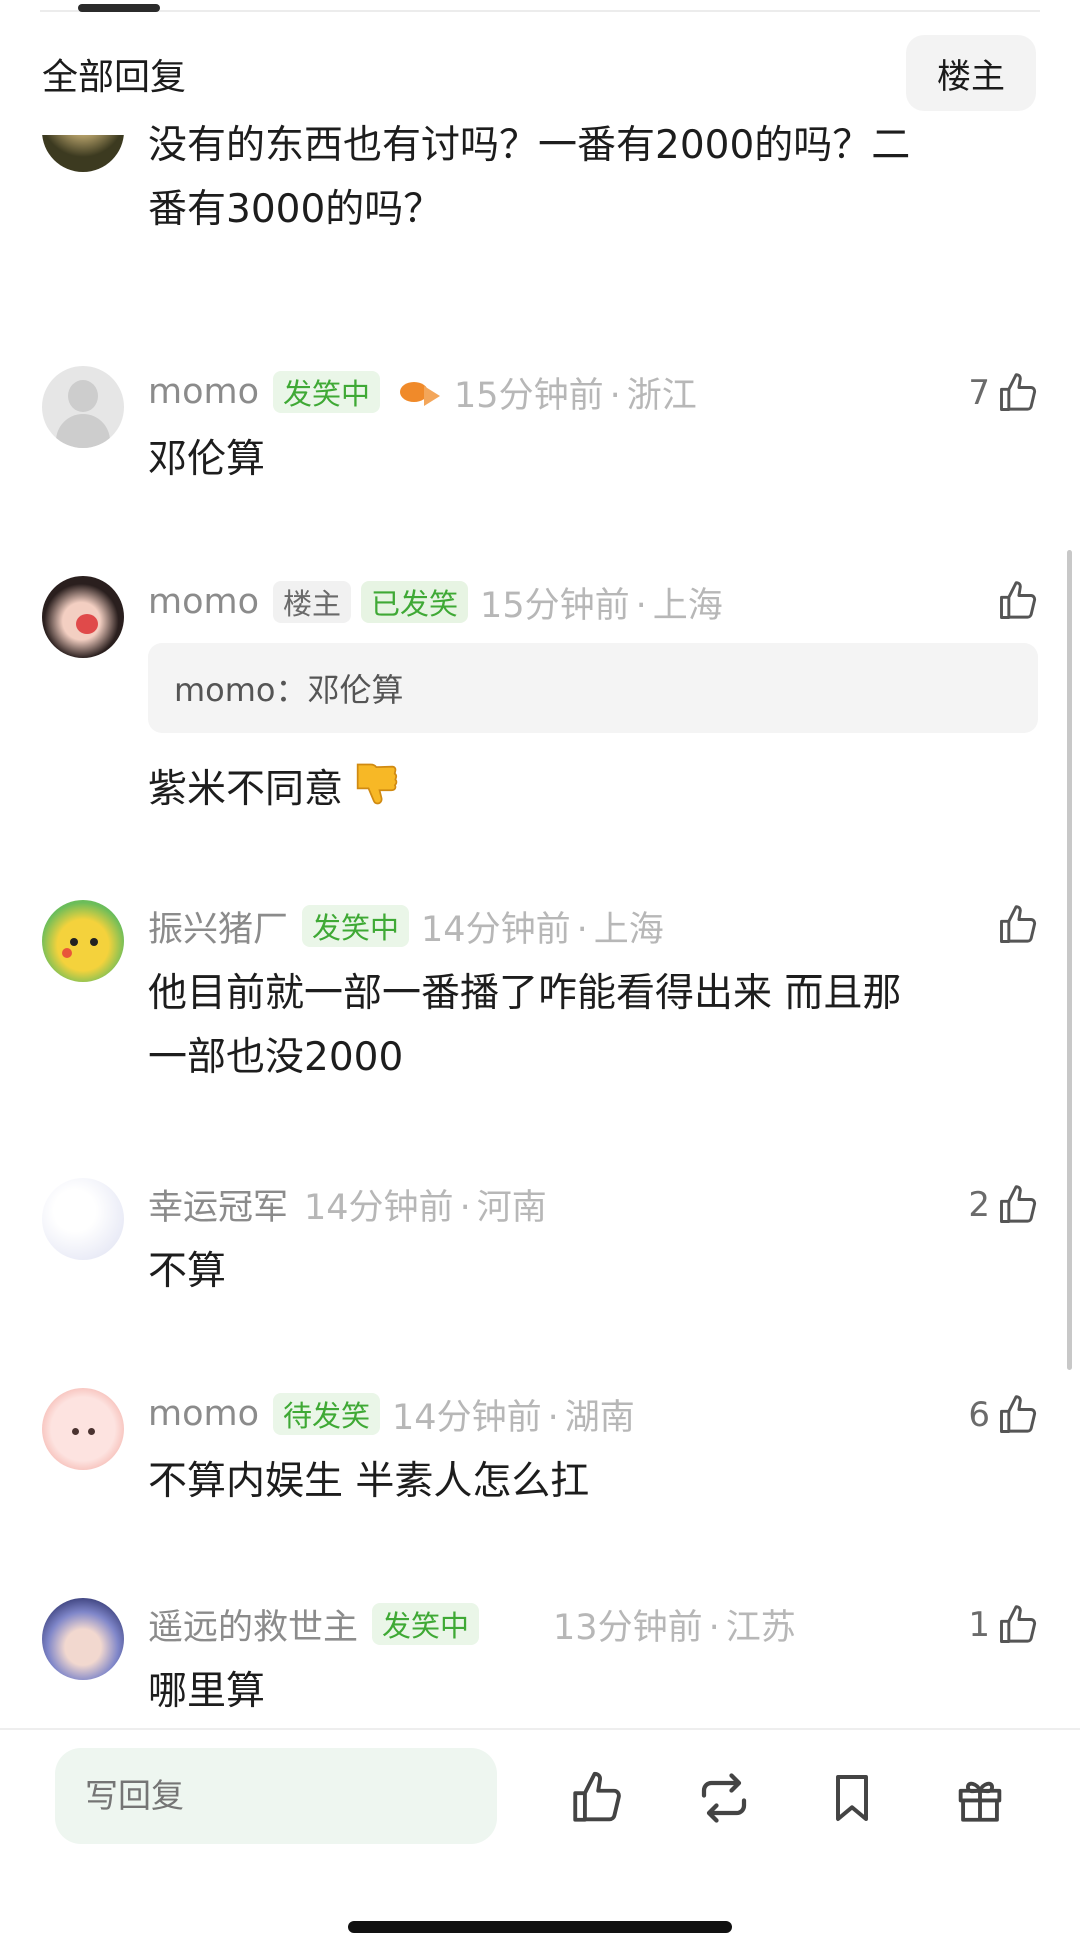 This screenshot has height=1957, width=1080. I want to click on page-title: 全部回复, so click(114, 77).